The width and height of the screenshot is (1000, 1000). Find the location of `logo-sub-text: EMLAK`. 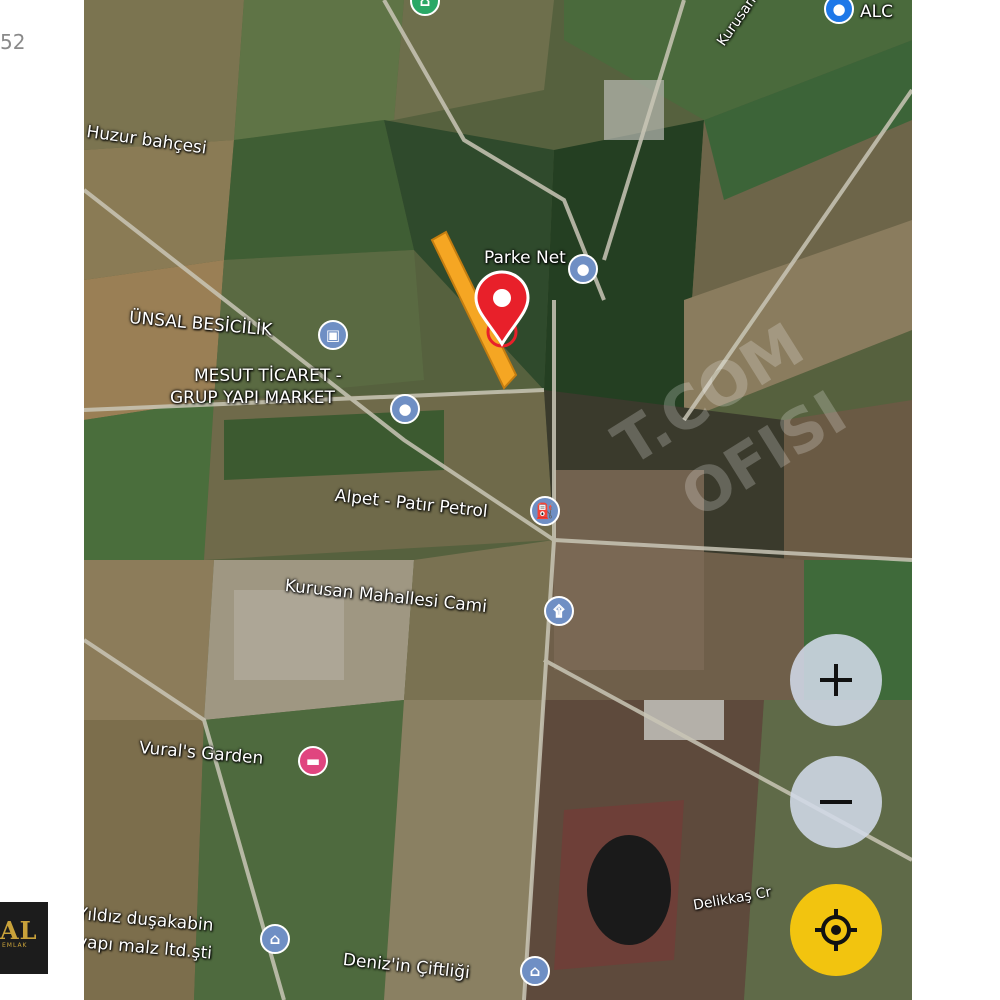

logo-sub-text: EMLAK is located at coordinates (15, 945).